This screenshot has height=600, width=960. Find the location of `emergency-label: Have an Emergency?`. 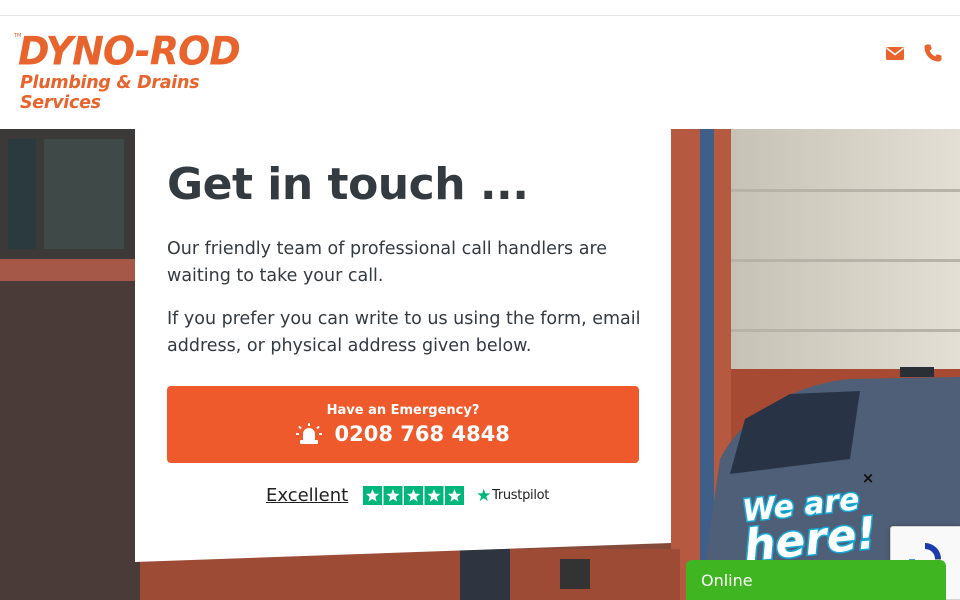

emergency-label: Have an Emergency? is located at coordinates (403, 410).